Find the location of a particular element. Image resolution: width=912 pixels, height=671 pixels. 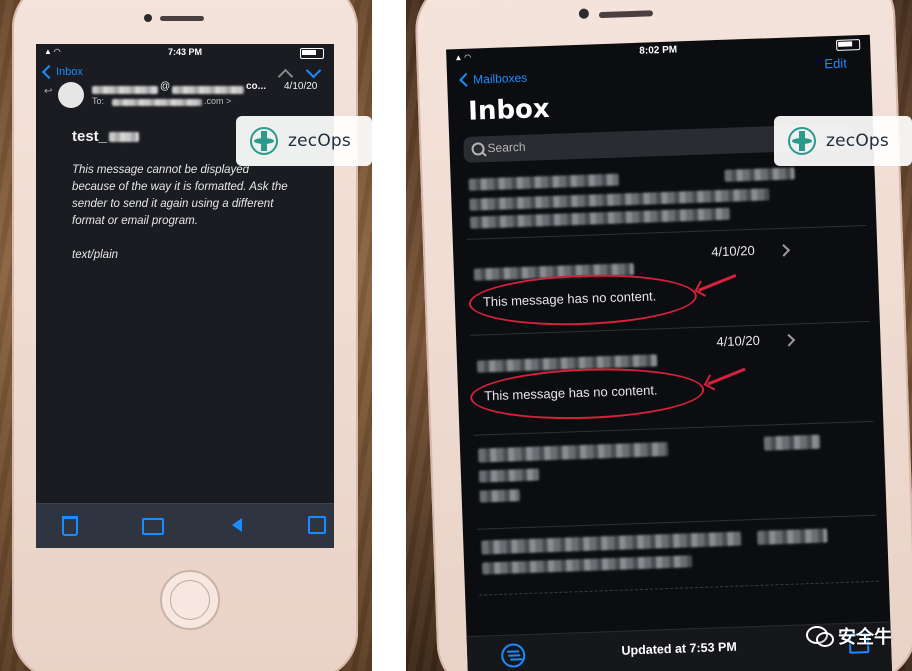

replied-icon: ↩ is located at coordinates (48, 91).